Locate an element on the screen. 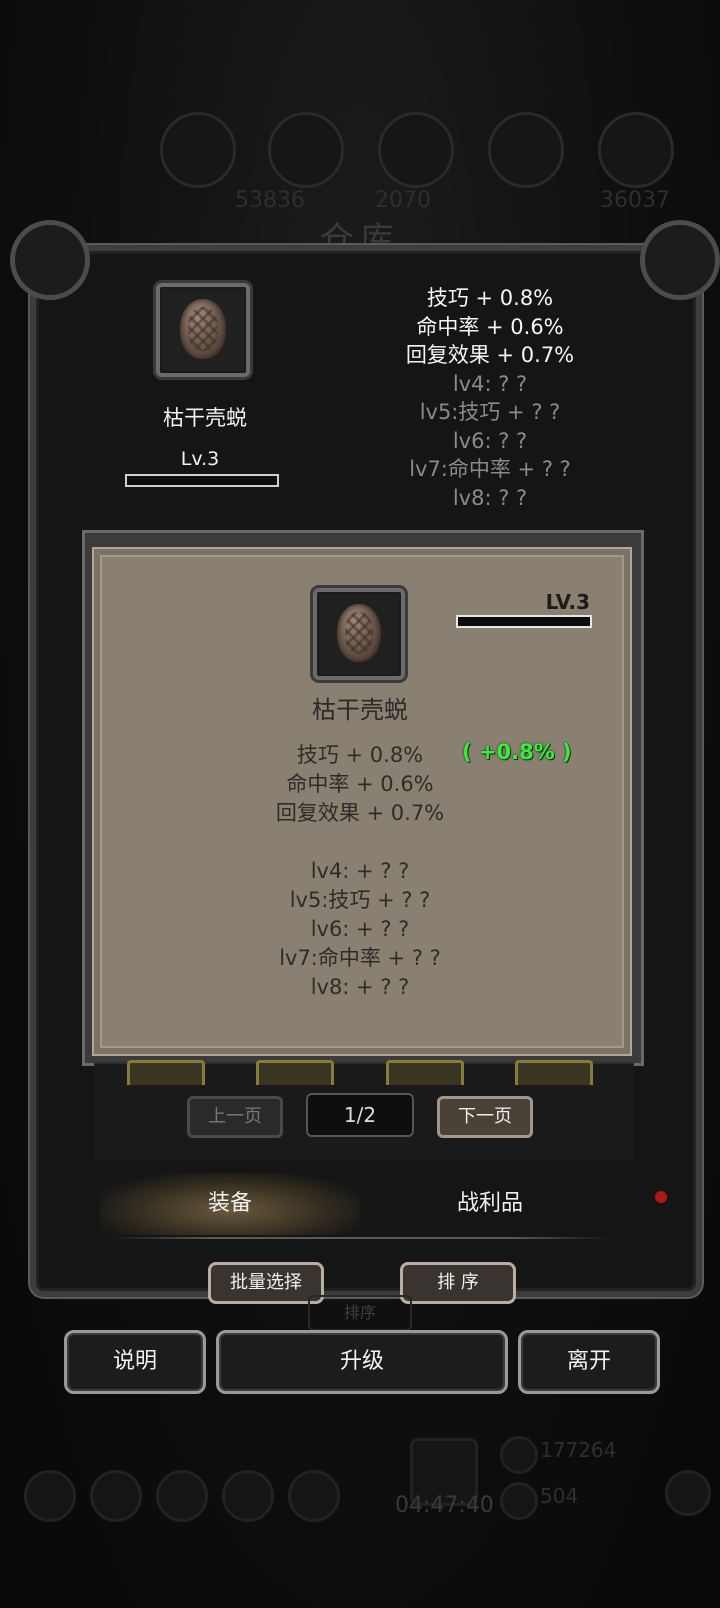 Image resolution: width=720 pixels, height=1608 pixels. explain-button: 说明 is located at coordinates (135, 1362).